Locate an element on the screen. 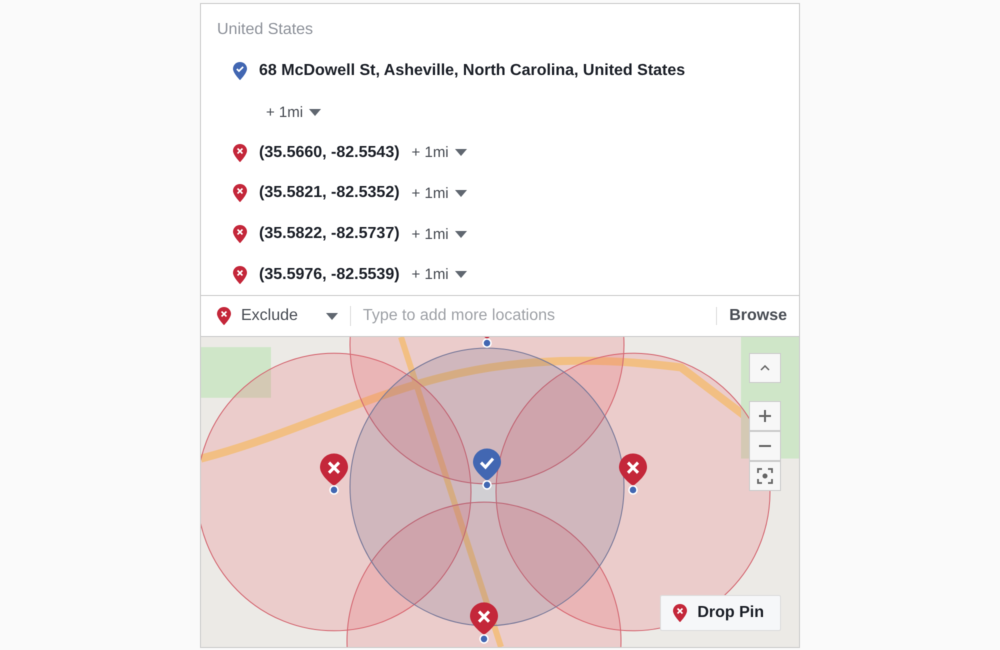  zoom-out-button is located at coordinates (765, 446).